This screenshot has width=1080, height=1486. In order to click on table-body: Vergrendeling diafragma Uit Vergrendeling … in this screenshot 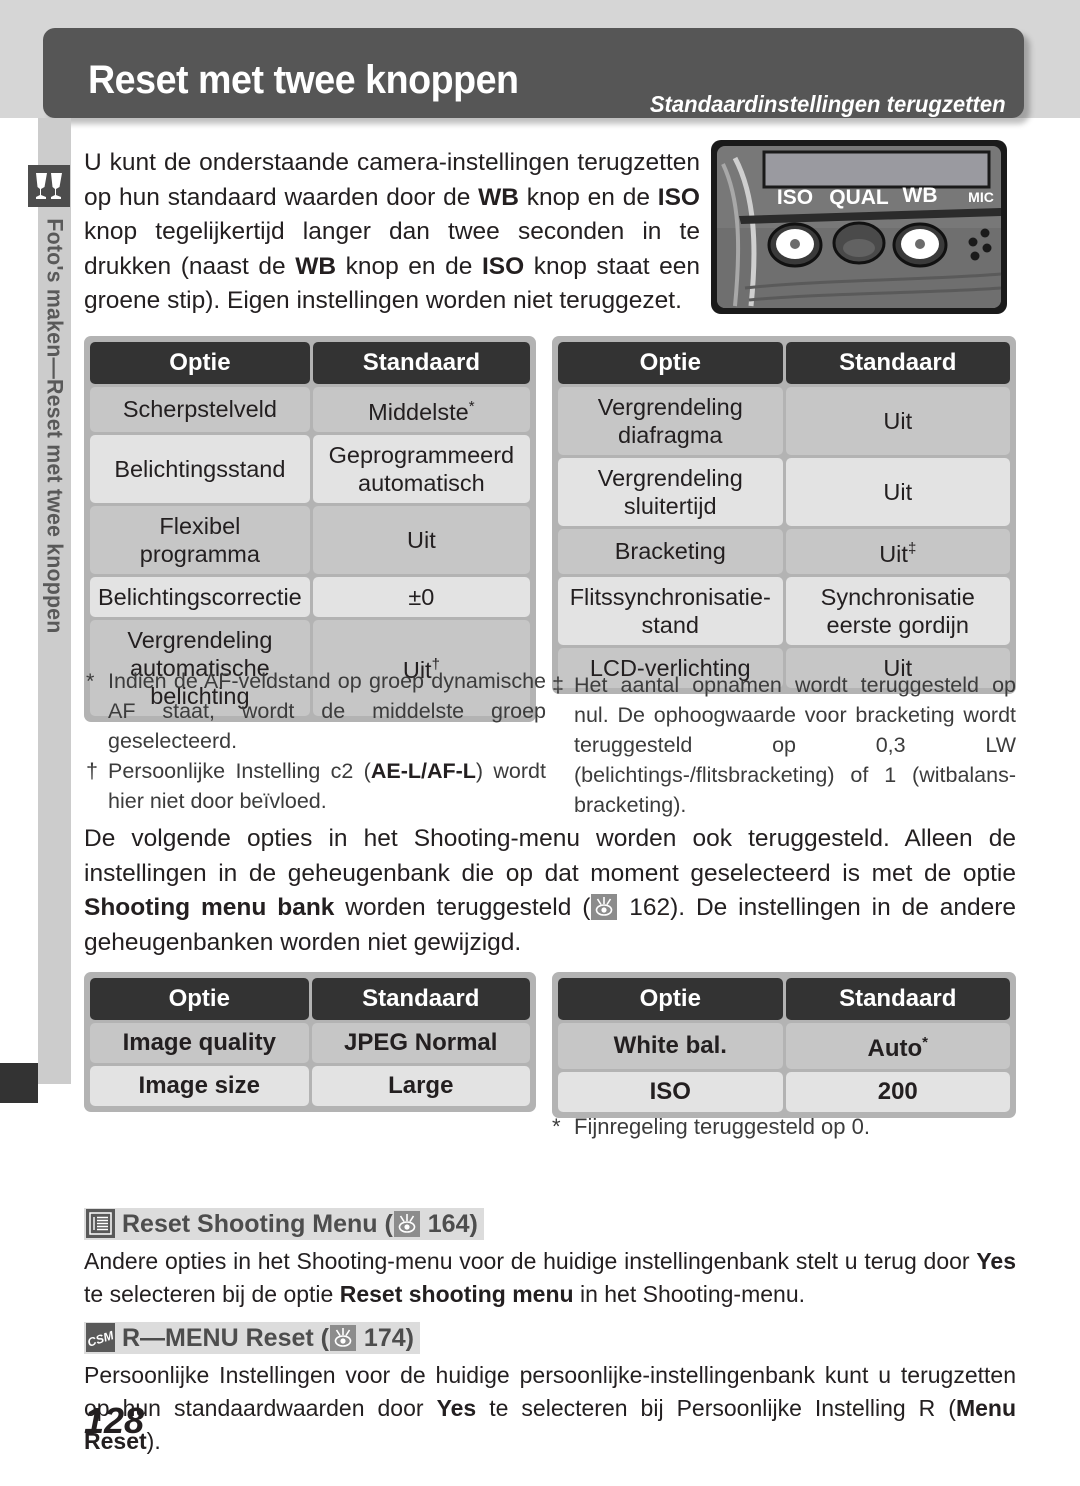, I will do `click(784, 537)`.